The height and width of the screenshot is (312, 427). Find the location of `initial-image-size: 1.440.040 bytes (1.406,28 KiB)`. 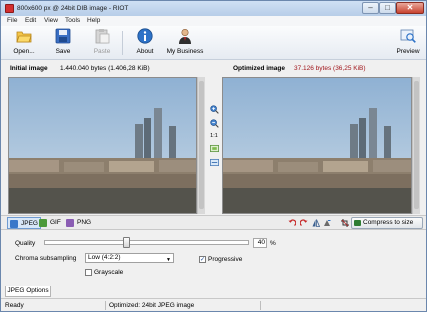

initial-image-size: 1.440.040 bytes (1.406,28 KiB) is located at coordinates (105, 68).